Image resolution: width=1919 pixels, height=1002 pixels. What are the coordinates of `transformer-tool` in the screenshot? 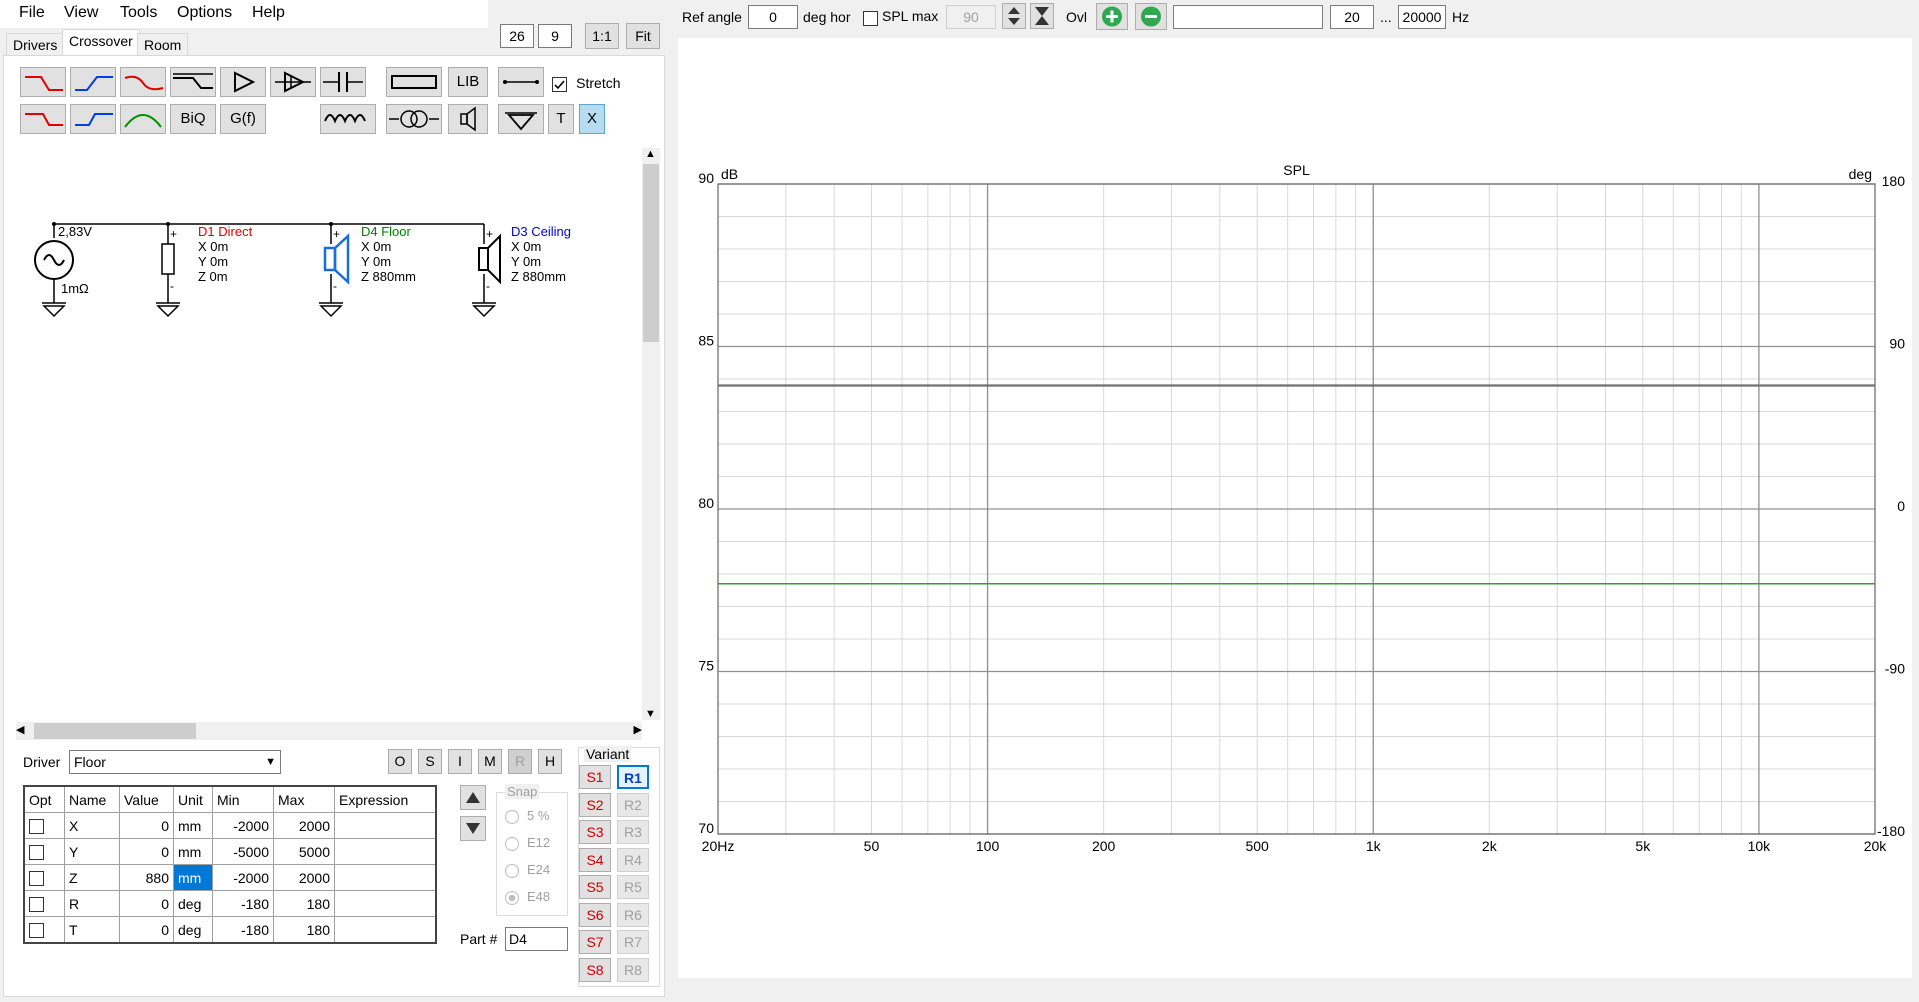 It's located at (414, 119).